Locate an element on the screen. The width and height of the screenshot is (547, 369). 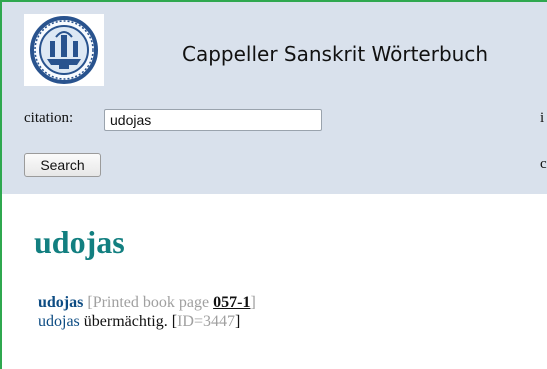
entry-id: ID=3447 is located at coordinates (206, 321).